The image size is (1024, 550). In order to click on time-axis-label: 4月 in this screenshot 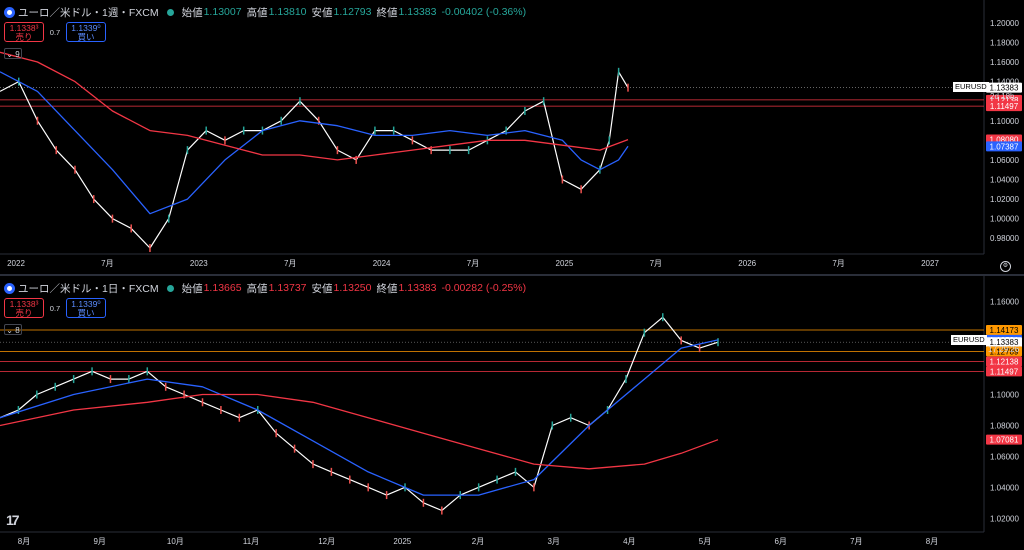, I will do `click(629, 541)`.